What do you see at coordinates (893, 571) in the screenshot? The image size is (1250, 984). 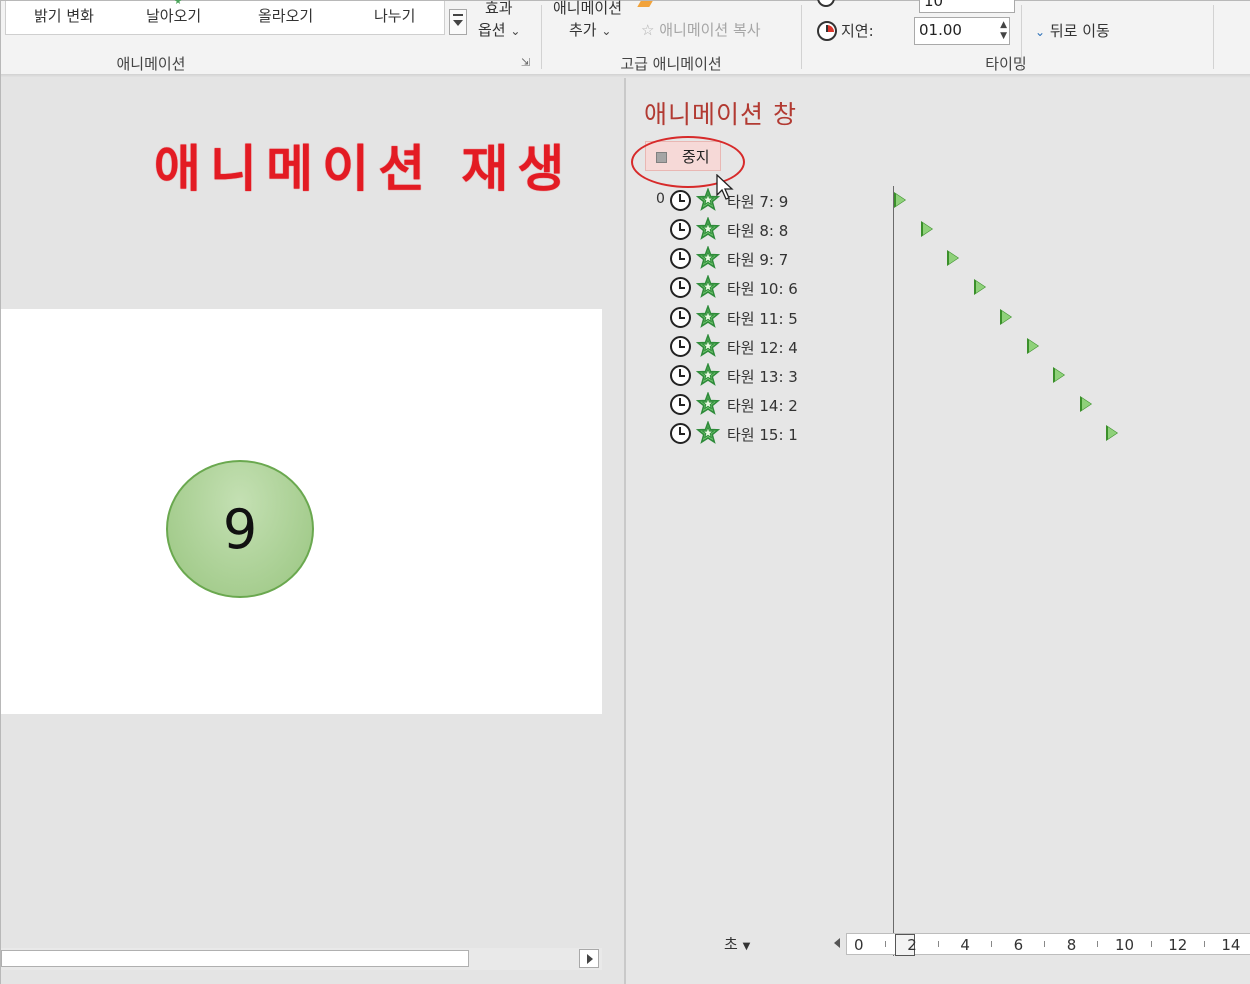 I see `timeline-playhead` at bounding box center [893, 571].